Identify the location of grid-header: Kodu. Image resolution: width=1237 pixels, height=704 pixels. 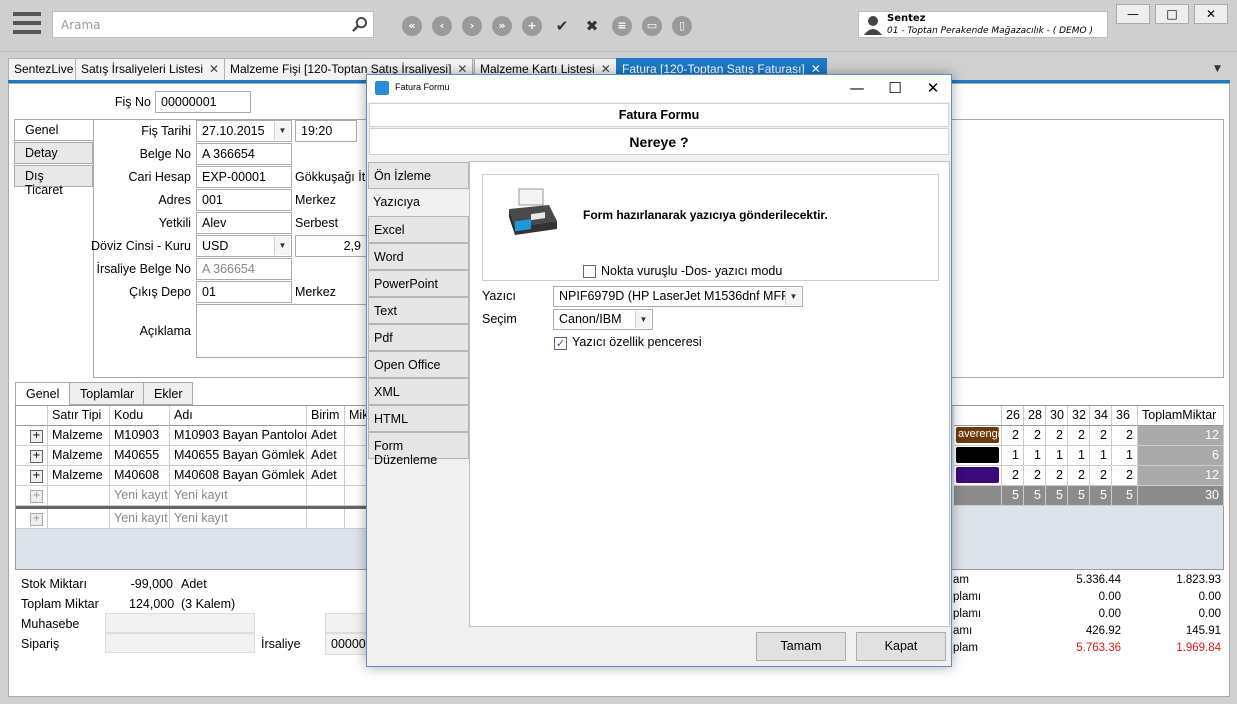
(140, 416).